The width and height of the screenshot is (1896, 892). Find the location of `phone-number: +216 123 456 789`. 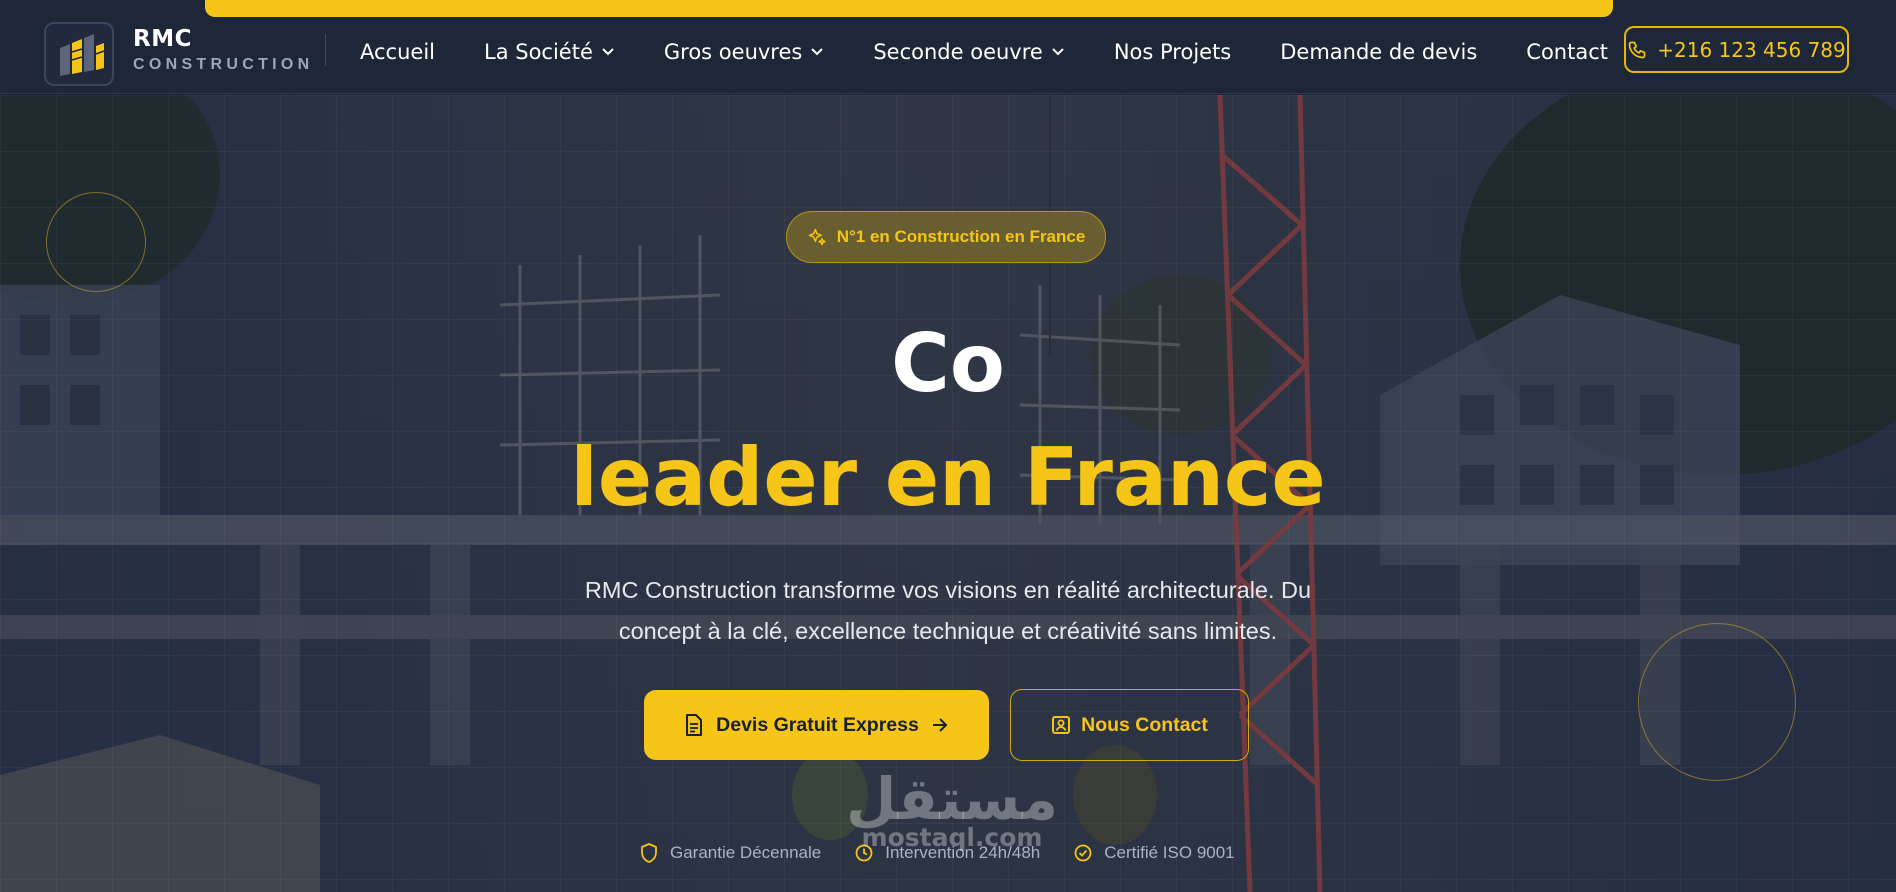

phone-number: +216 123 456 789 is located at coordinates (1751, 49).